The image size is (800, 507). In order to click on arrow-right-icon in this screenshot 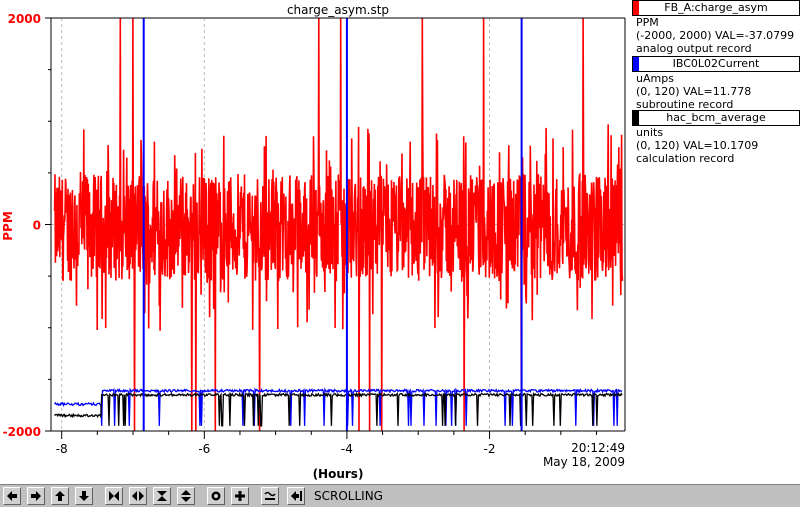, I will do `click(36, 496)`.